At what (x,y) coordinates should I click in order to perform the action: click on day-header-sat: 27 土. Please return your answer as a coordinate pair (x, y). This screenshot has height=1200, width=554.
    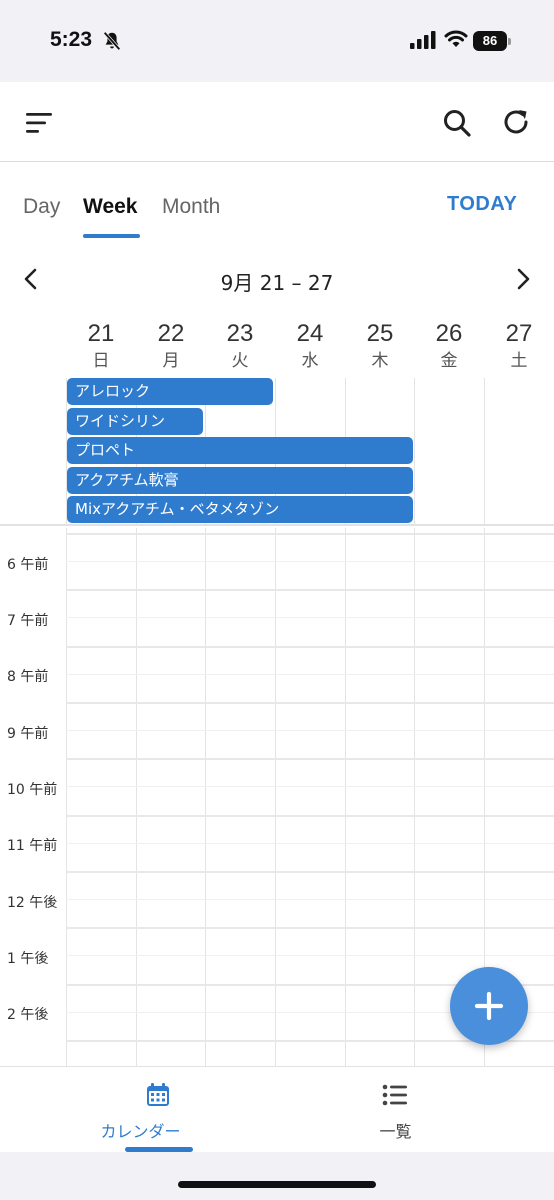
    Looking at the image, I should click on (519, 345).